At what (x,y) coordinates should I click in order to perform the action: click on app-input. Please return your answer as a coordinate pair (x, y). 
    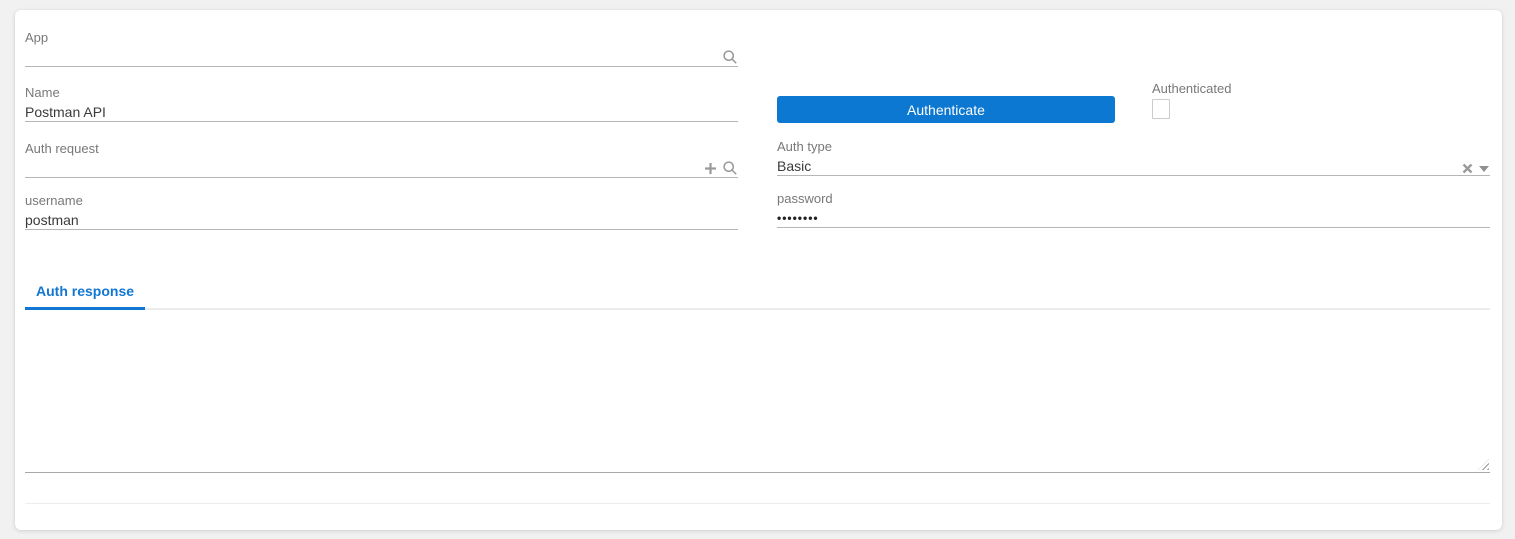
    Looking at the image, I should click on (381, 57).